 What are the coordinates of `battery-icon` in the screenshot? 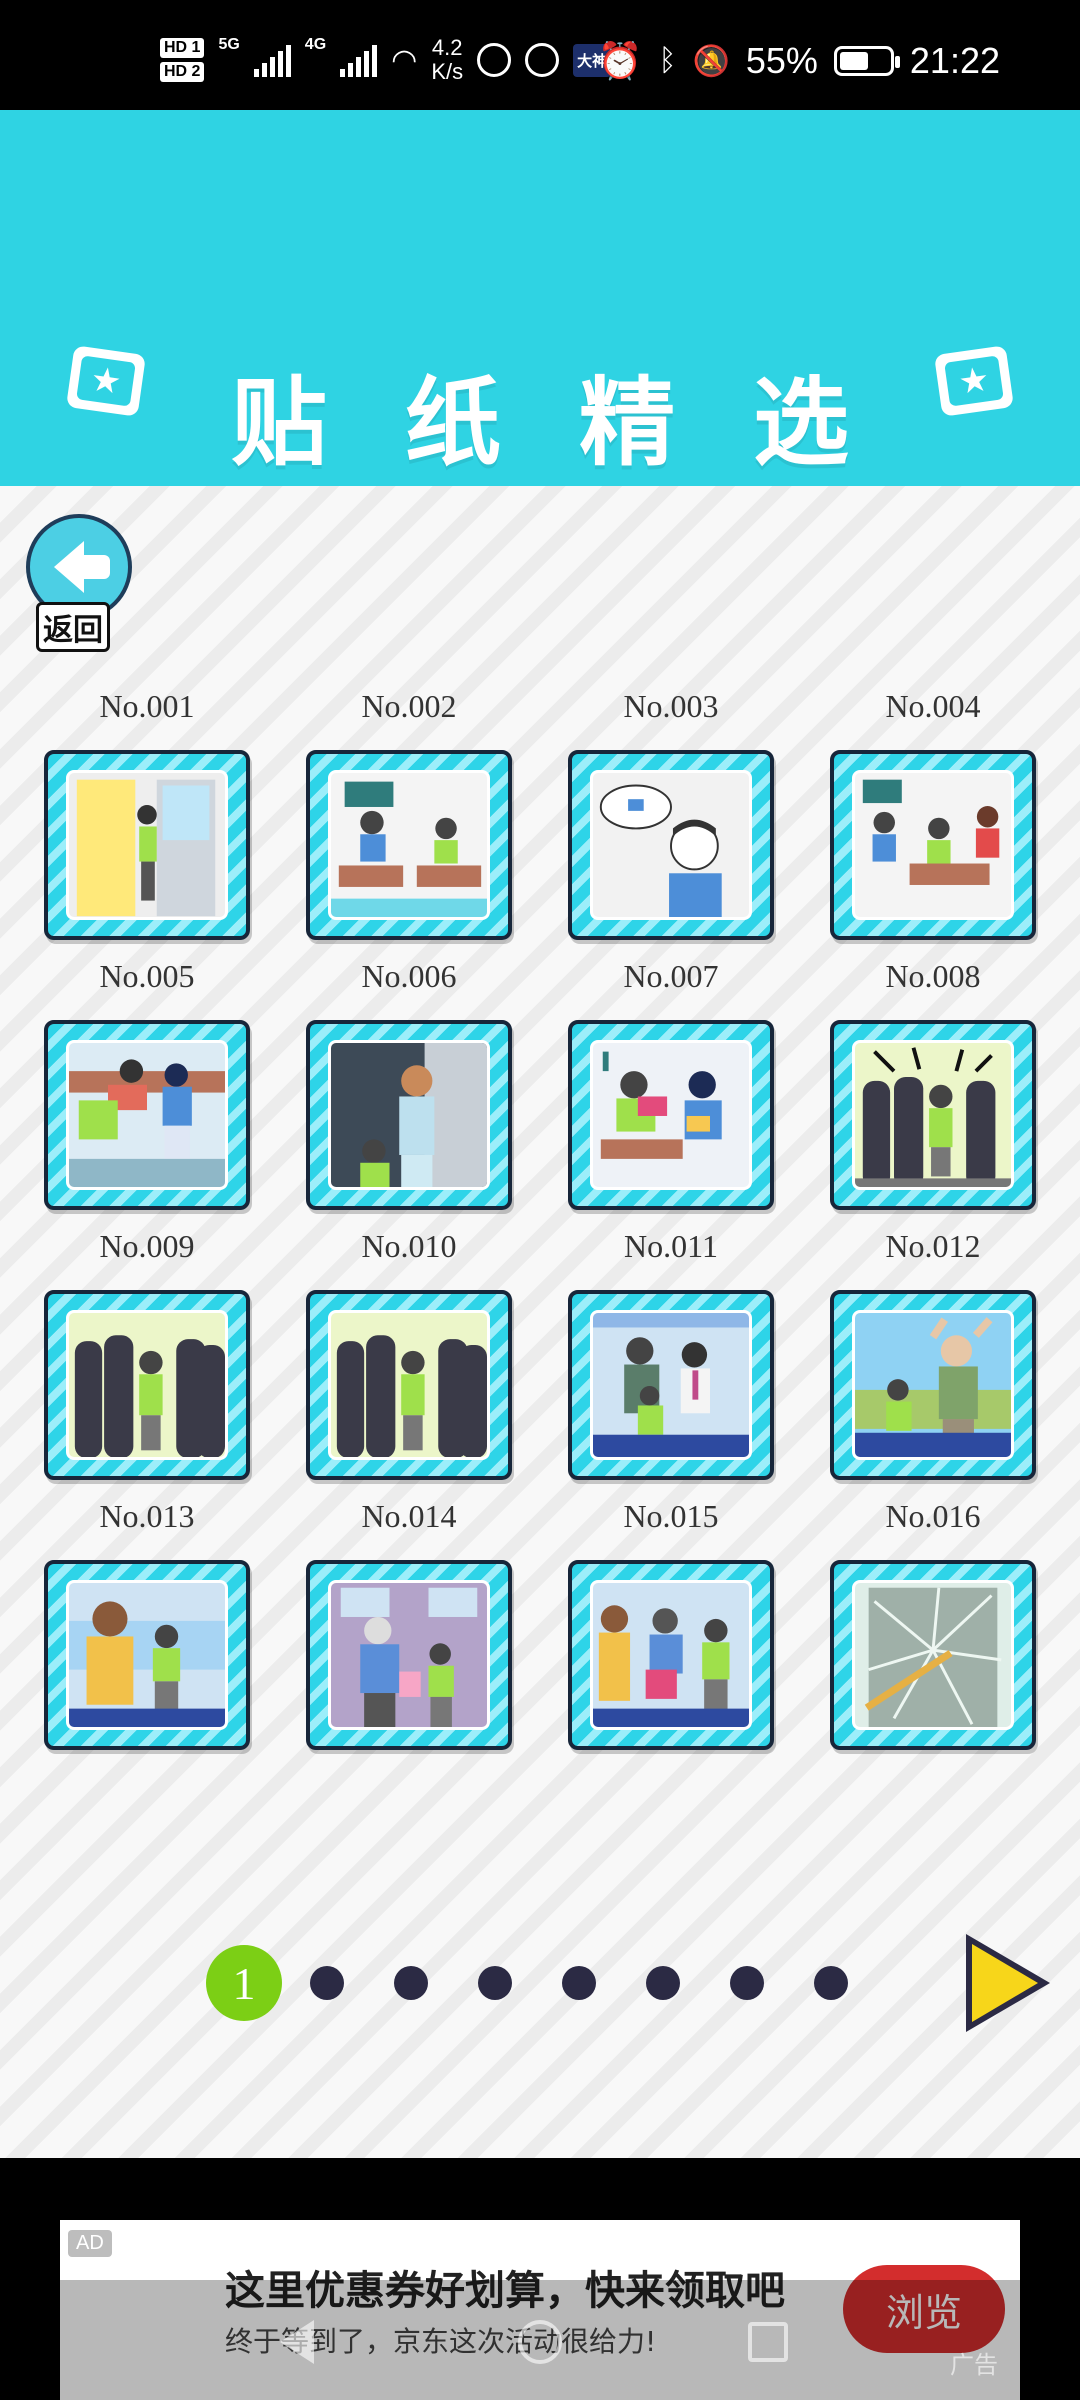 It's located at (866, 61).